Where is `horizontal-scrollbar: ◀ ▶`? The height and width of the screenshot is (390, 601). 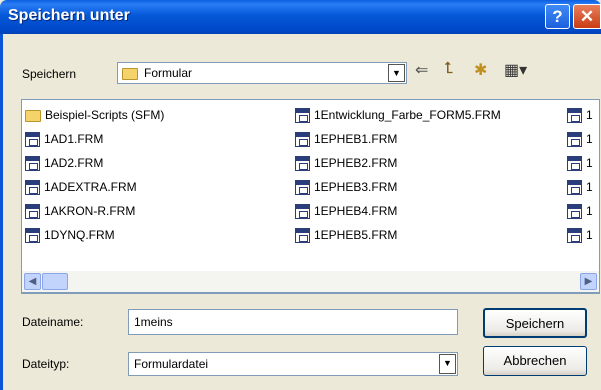 horizontal-scrollbar: ◀ ▶ is located at coordinates (310, 282).